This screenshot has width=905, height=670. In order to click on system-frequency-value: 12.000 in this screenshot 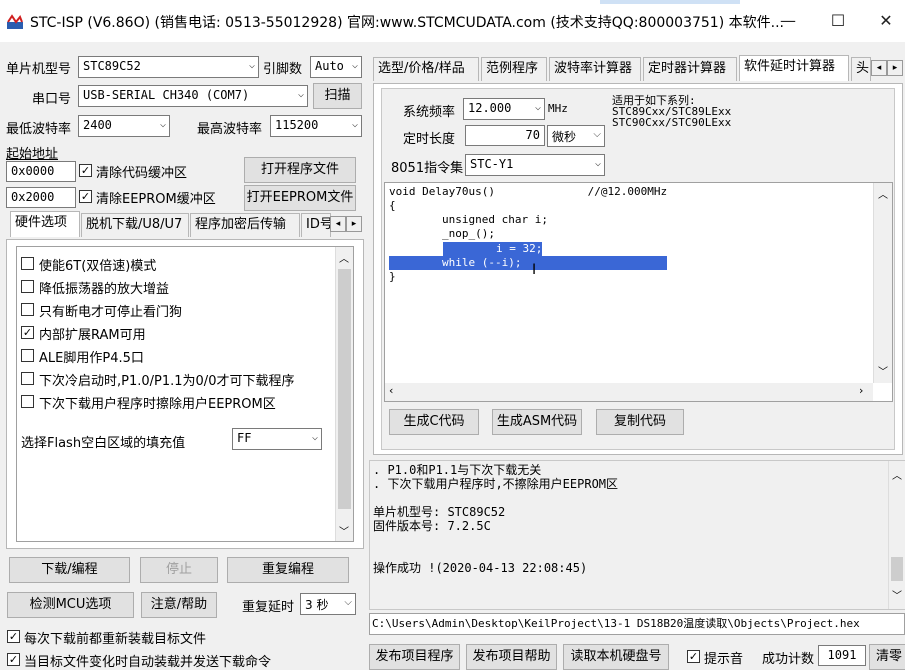, I will do `click(490, 108)`.